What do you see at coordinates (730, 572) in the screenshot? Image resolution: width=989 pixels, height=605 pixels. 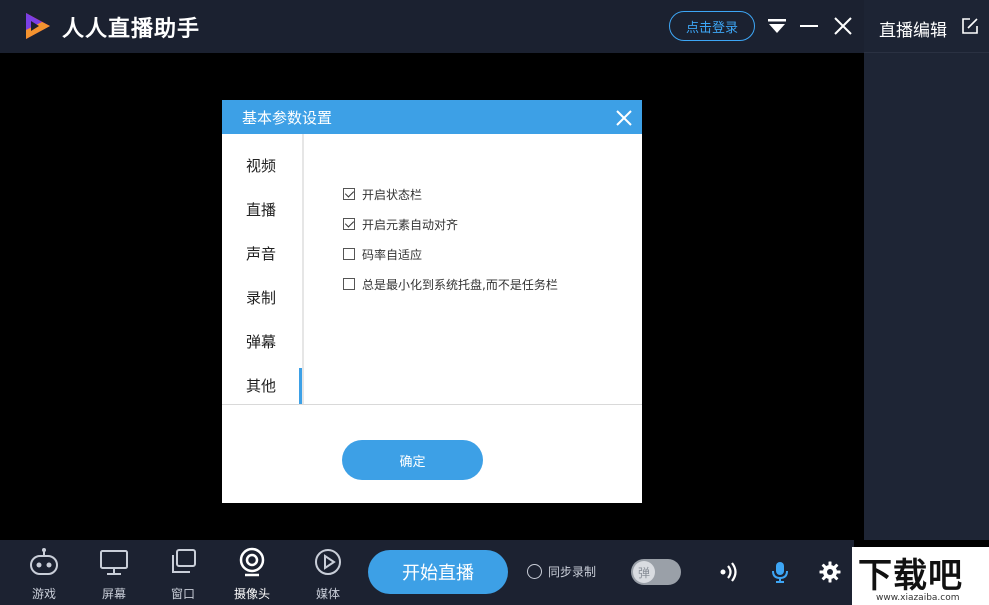 I see `speaker-icon` at bounding box center [730, 572].